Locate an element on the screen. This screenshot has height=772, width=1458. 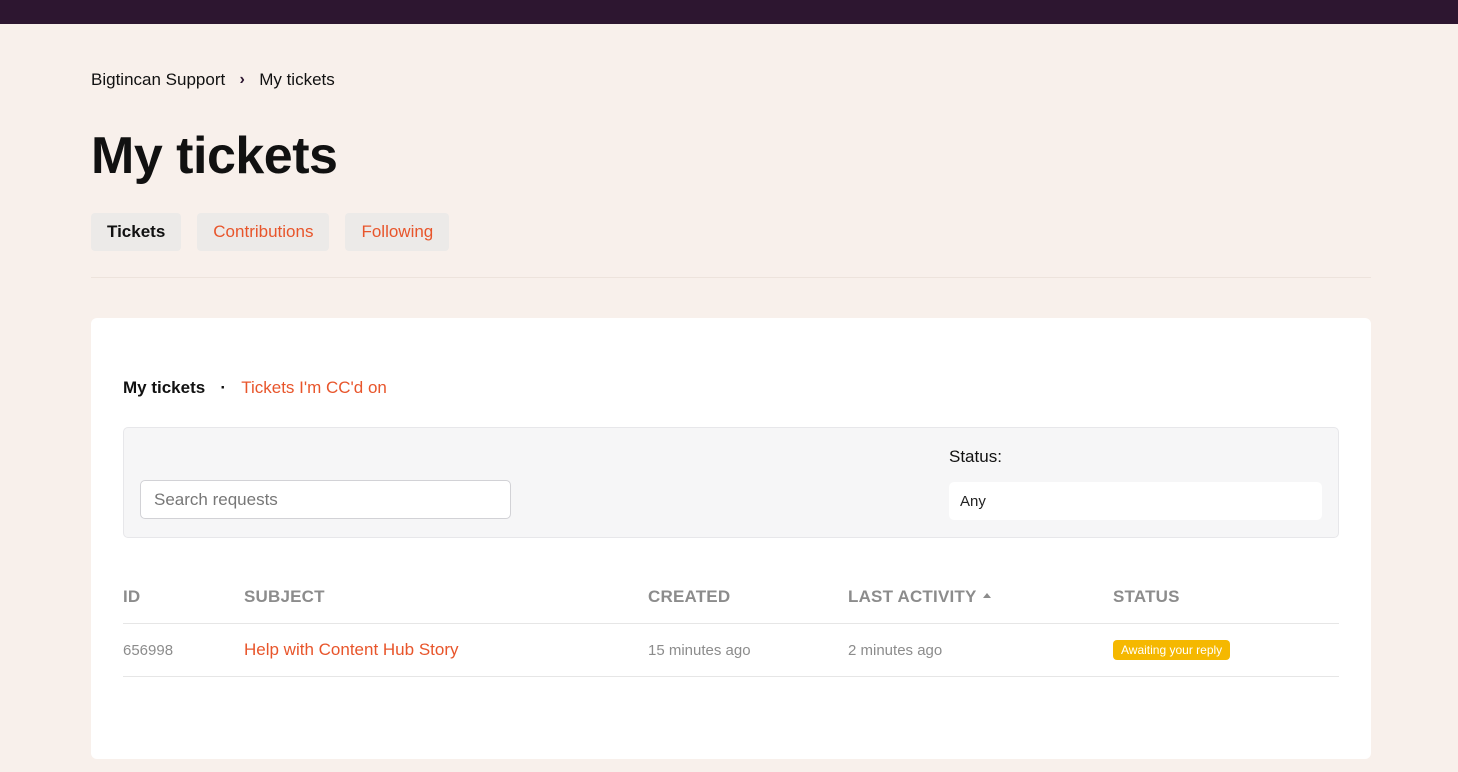
ticket-last-activity: 2 minutes ago is located at coordinates (980, 650).